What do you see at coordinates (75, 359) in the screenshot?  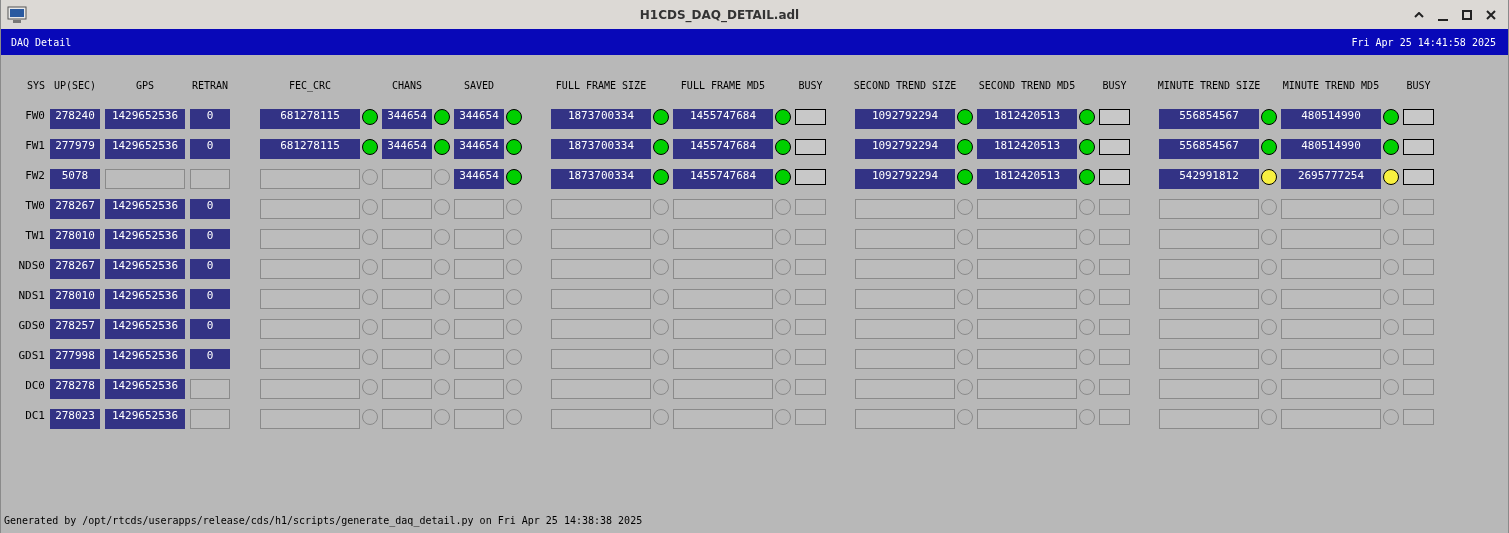 I see `value-field: 277998` at bounding box center [75, 359].